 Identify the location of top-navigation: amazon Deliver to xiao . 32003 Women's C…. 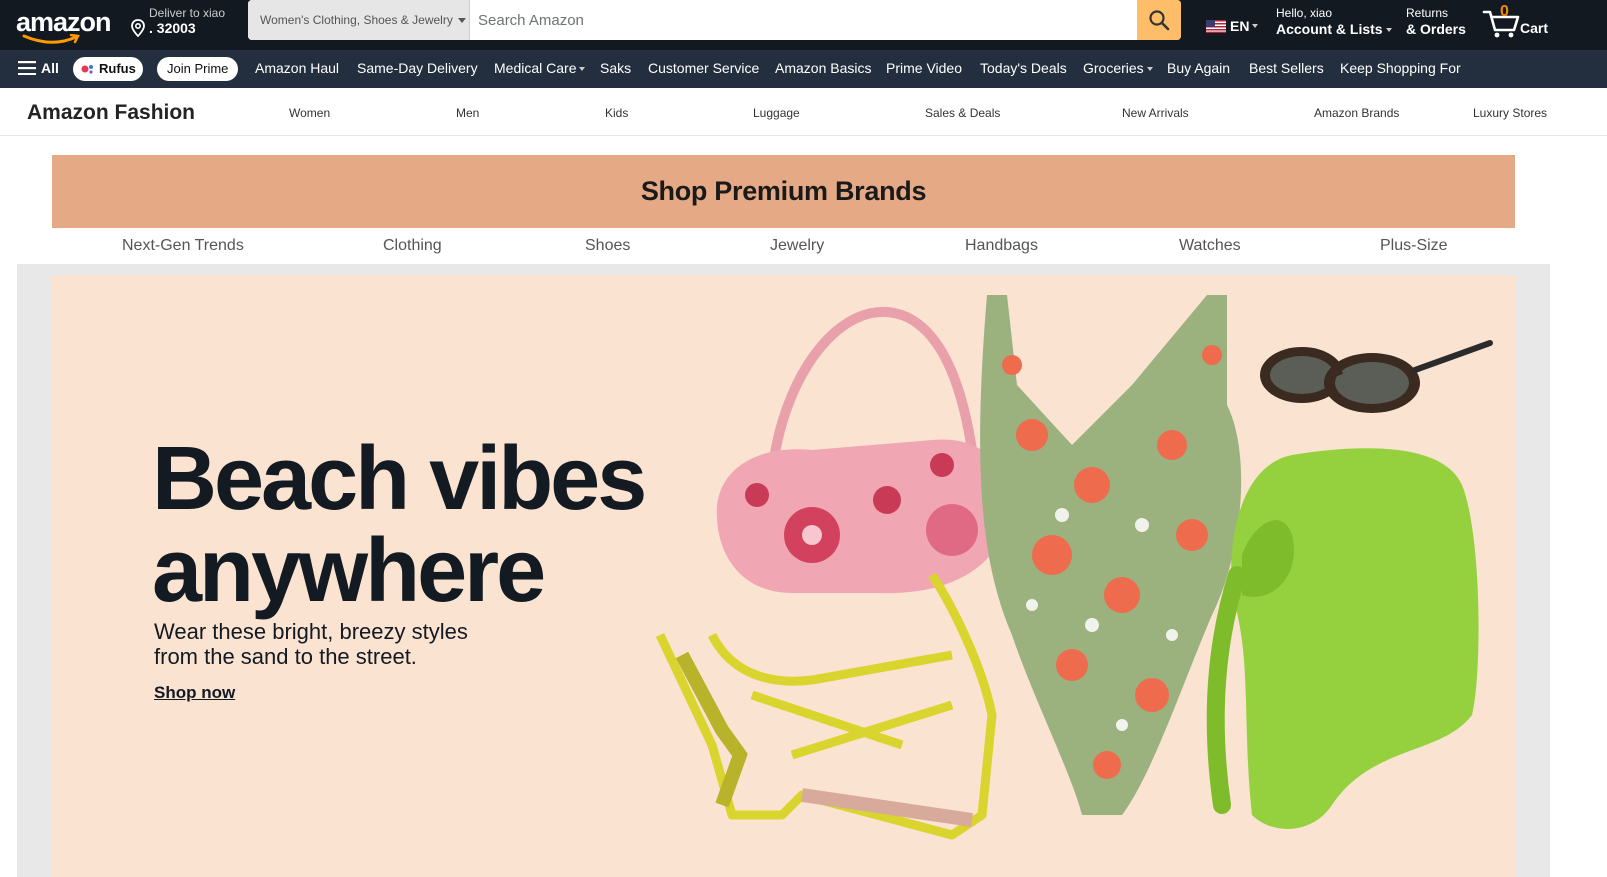
(803, 25).